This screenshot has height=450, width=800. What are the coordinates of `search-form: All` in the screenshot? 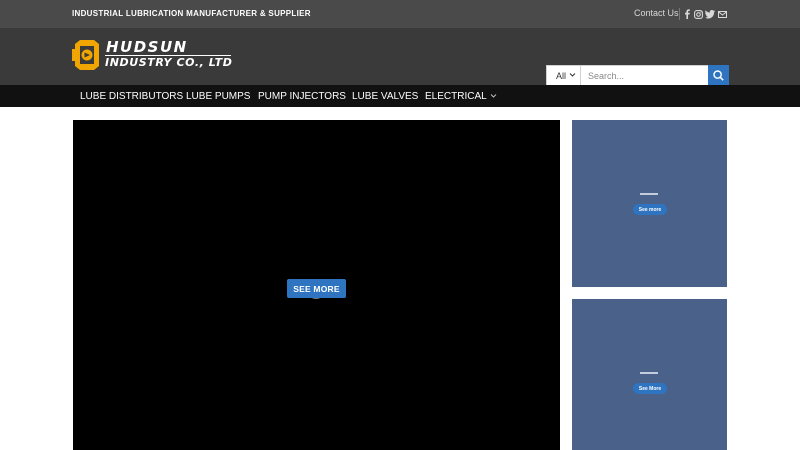 It's located at (637, 75).